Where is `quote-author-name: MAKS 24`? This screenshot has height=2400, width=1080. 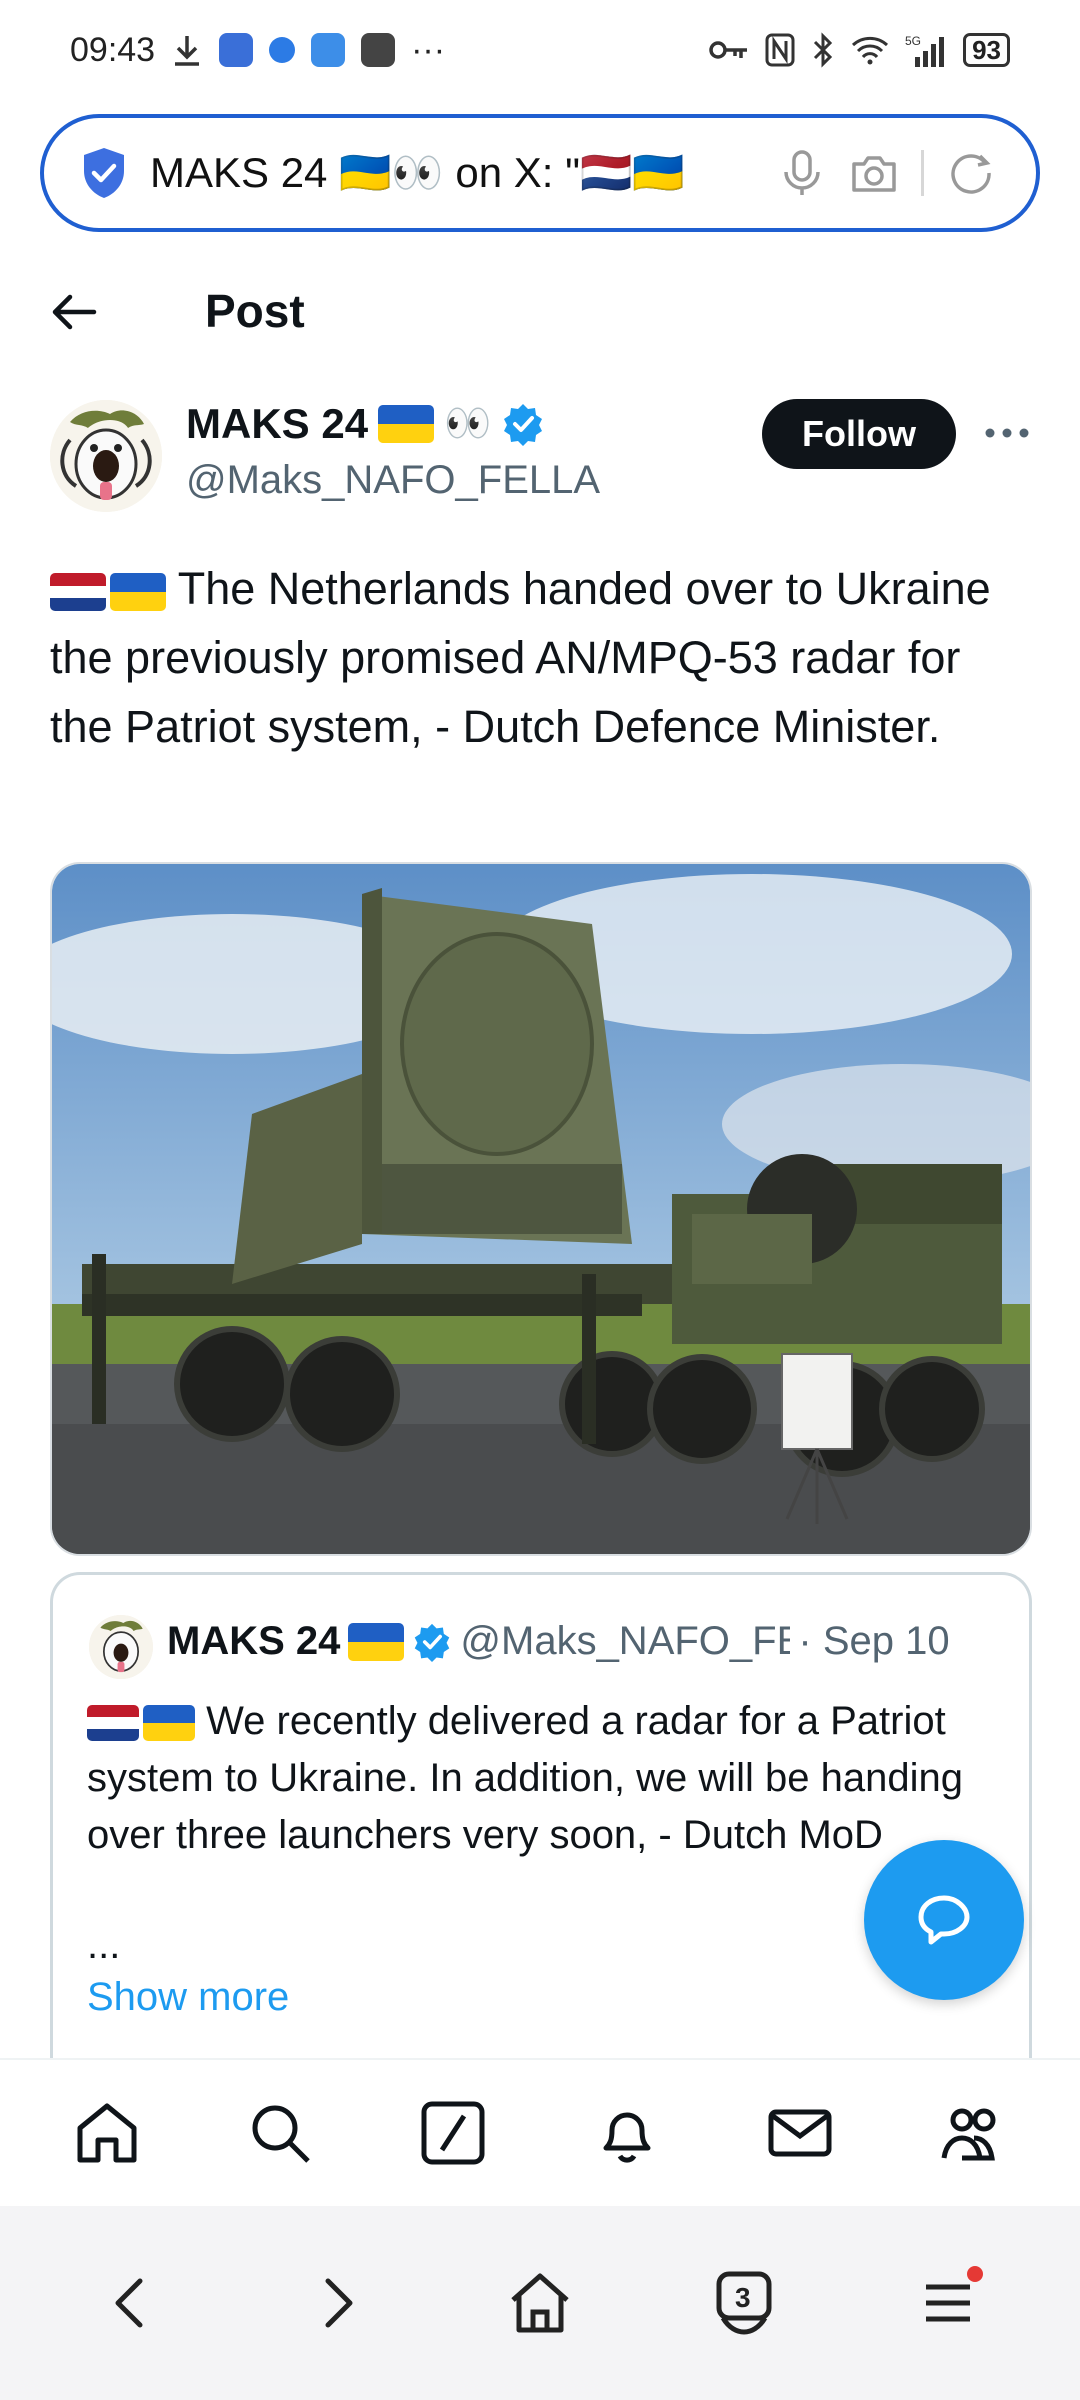
quote-author-name: MAKS 24 is located at coordinates (253, 1641).